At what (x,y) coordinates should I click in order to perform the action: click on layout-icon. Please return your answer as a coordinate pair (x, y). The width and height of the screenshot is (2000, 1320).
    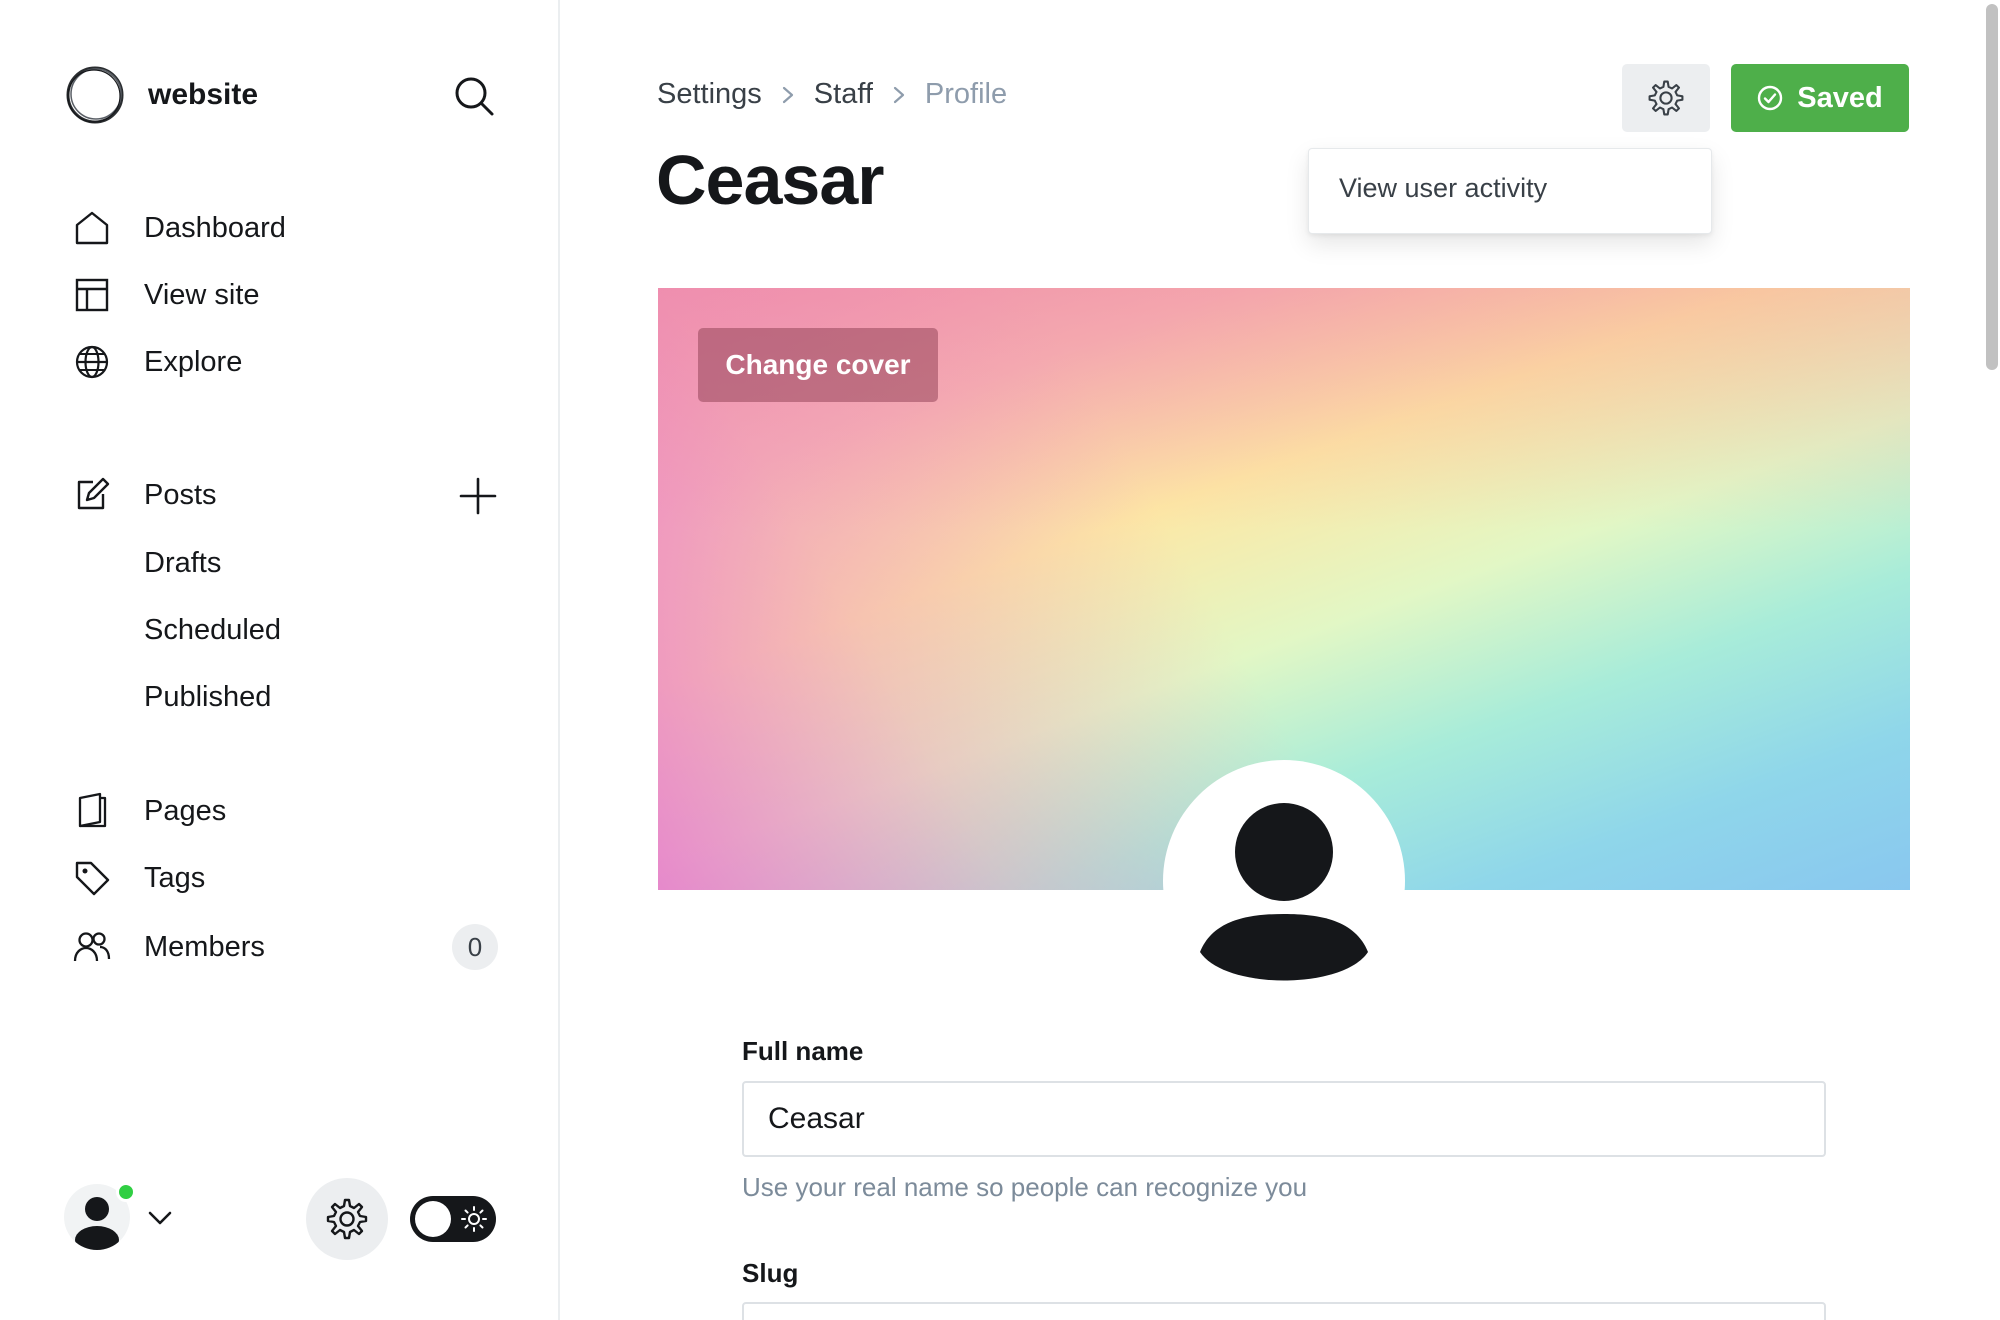
    Looking at the image, I should click on (92, 295).